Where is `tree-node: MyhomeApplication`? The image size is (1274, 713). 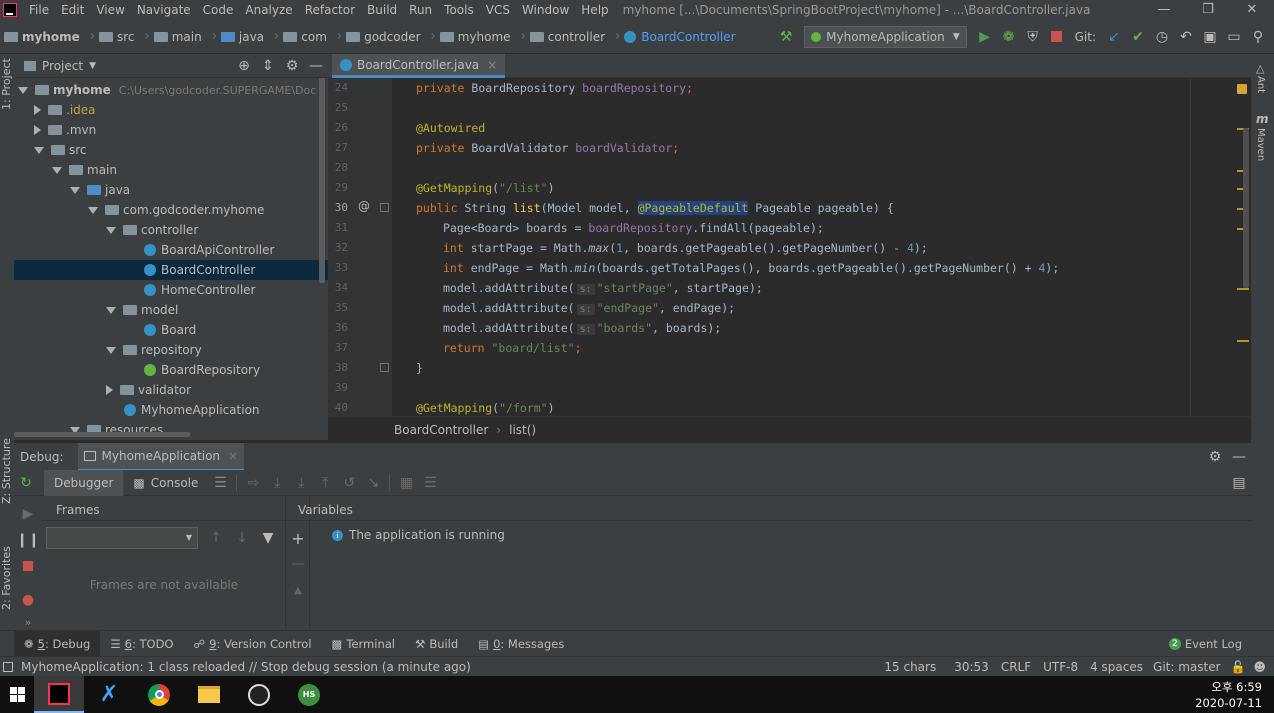
tree-node: MyhomeApplication is located at coordinates (192, 410).